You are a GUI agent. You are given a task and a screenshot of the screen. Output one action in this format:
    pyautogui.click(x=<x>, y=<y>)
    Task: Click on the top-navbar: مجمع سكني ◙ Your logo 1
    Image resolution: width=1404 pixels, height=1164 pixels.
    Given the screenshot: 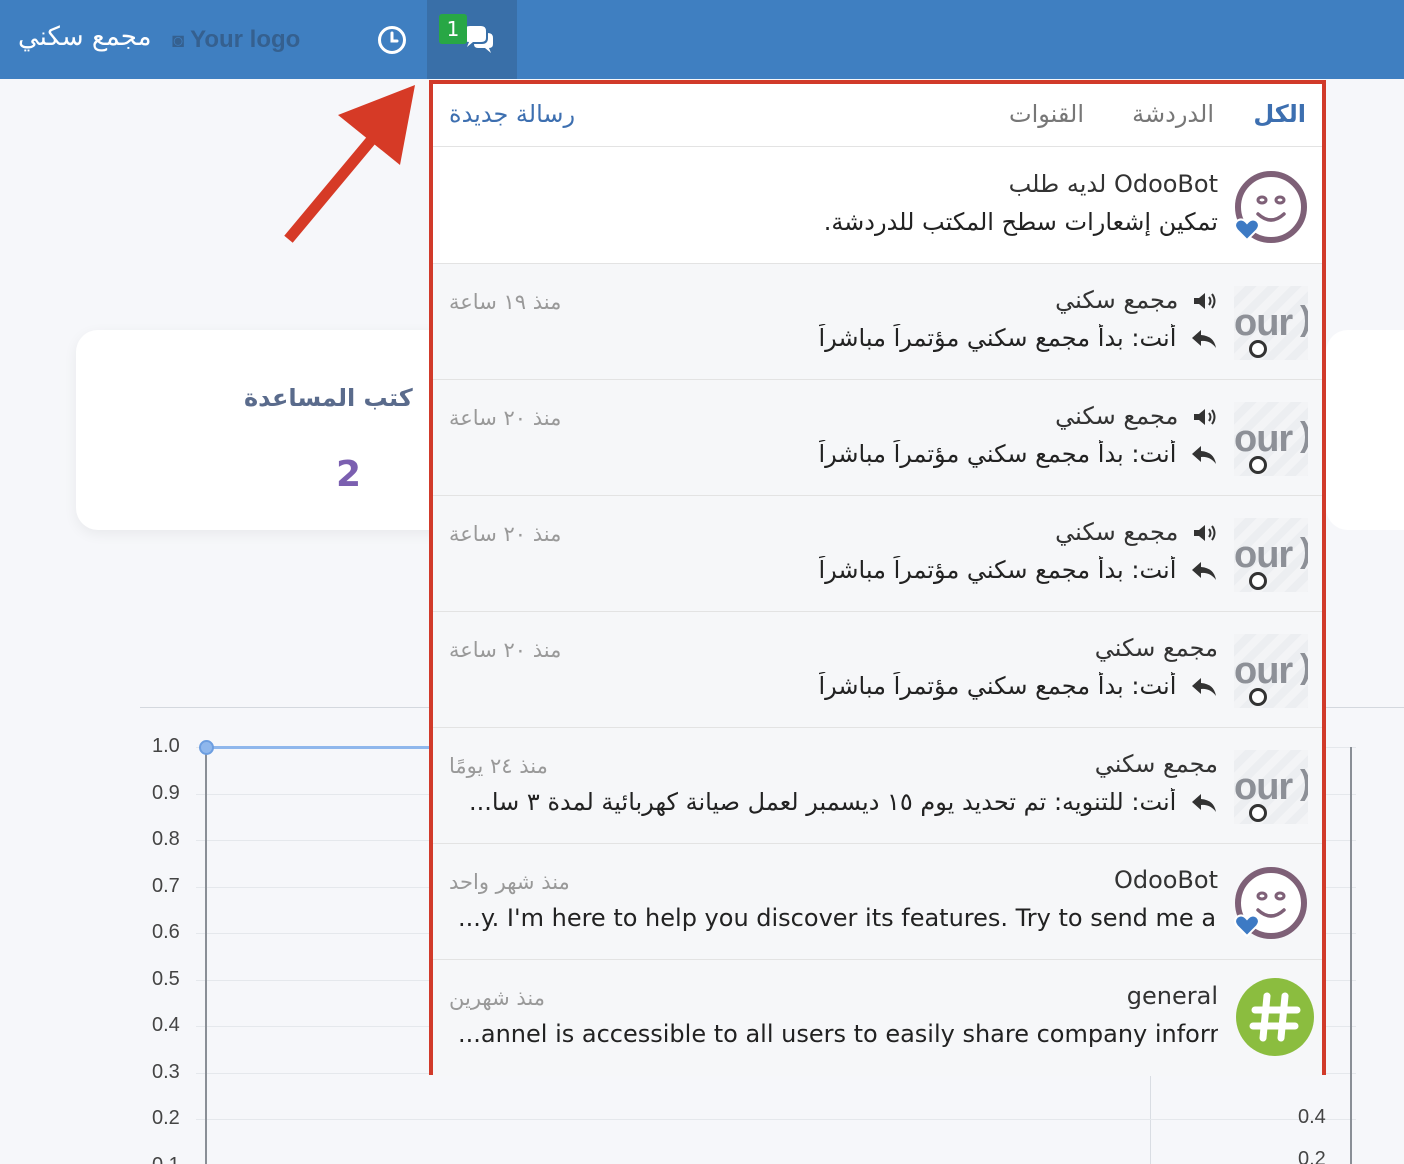 What is the action you would take?
    pyautogui.click(x=702, y=39)
    